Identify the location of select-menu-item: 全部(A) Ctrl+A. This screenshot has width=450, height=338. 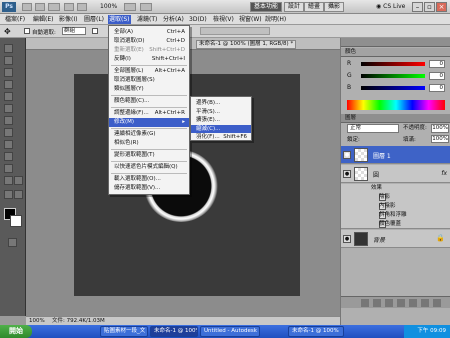
(149, 32).